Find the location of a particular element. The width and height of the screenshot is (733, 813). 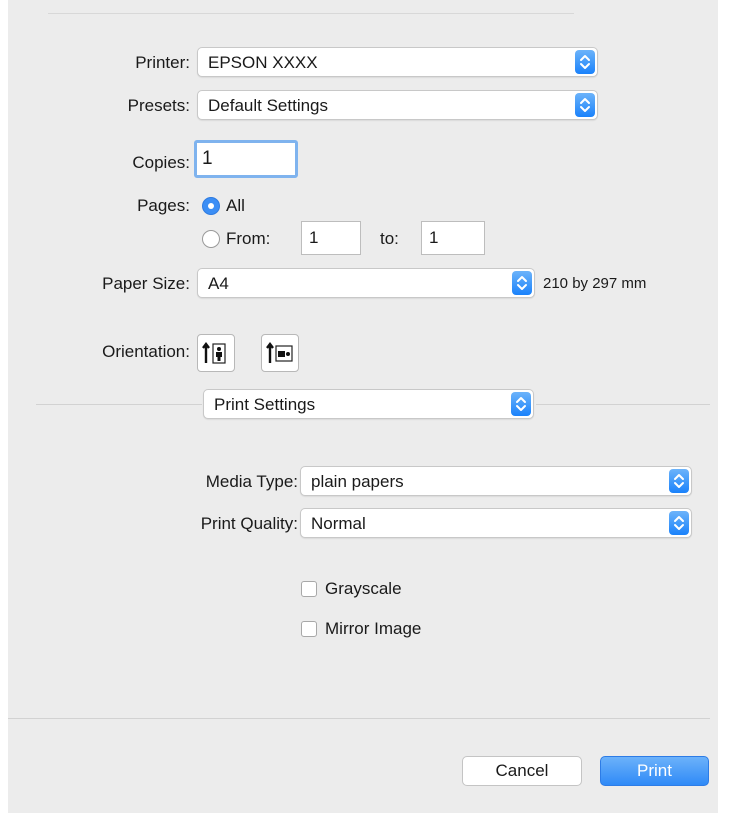

print-button: Print is located at coordinates (654, 771).